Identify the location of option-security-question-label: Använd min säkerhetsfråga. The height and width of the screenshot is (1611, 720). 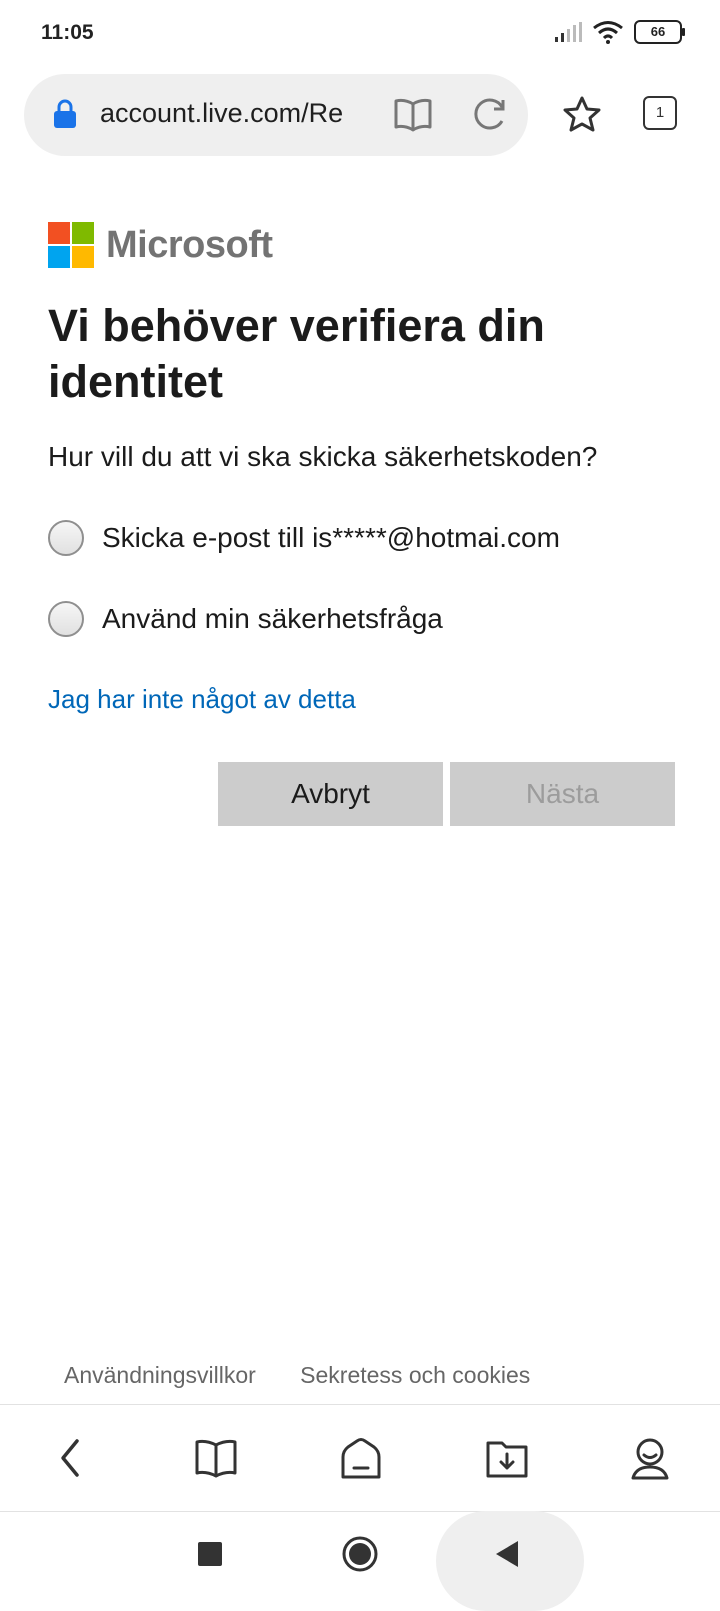
(272, 619).